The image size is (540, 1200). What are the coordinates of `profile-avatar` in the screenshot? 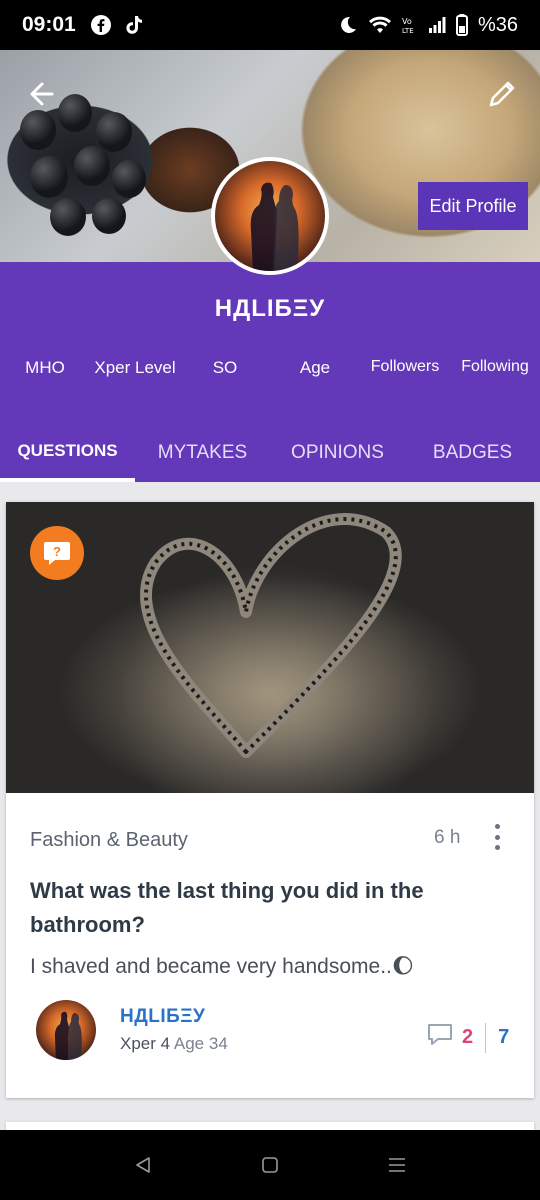 It's located at (270, 216).